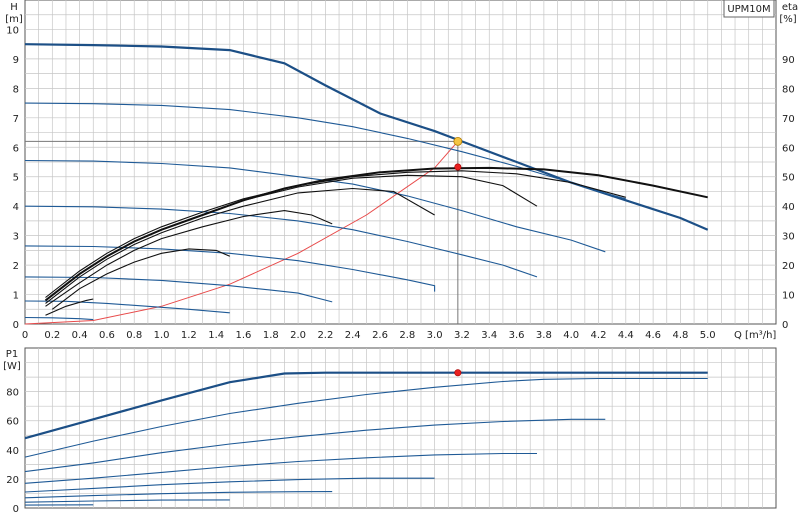 Image resolution: width=800 pixels, height=520 pixels. I want to click on head-operating-point, so click(458, 141).